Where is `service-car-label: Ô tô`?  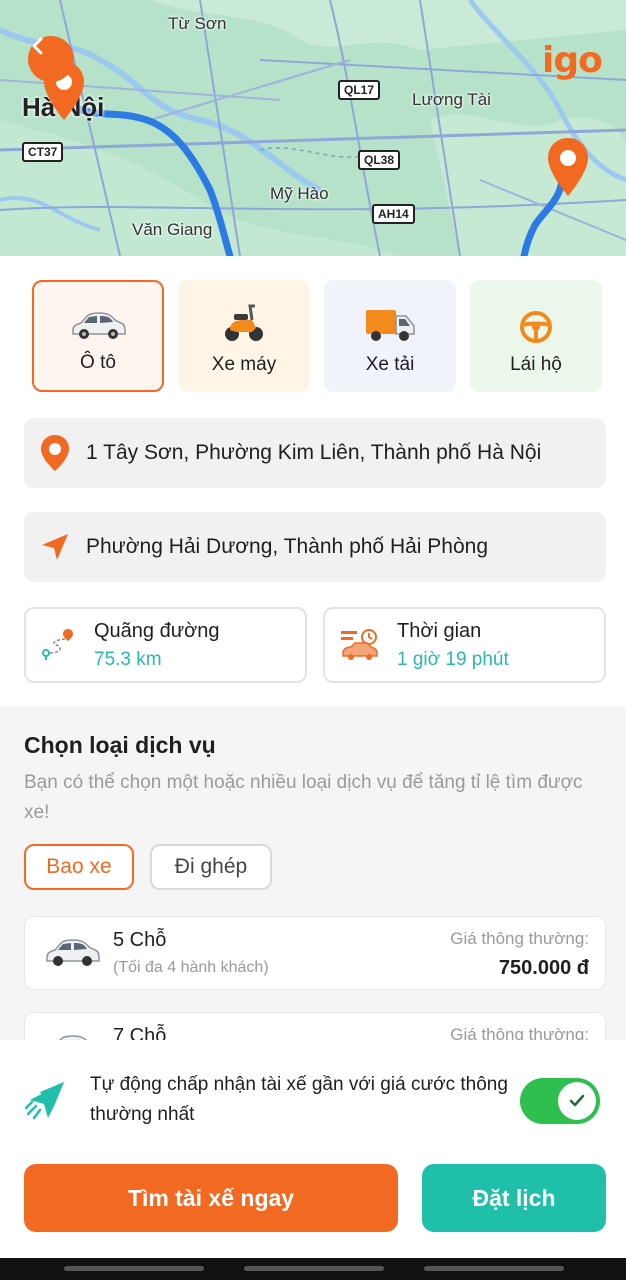
service-car-label: Ô tô is located at coordinates (98, 362).